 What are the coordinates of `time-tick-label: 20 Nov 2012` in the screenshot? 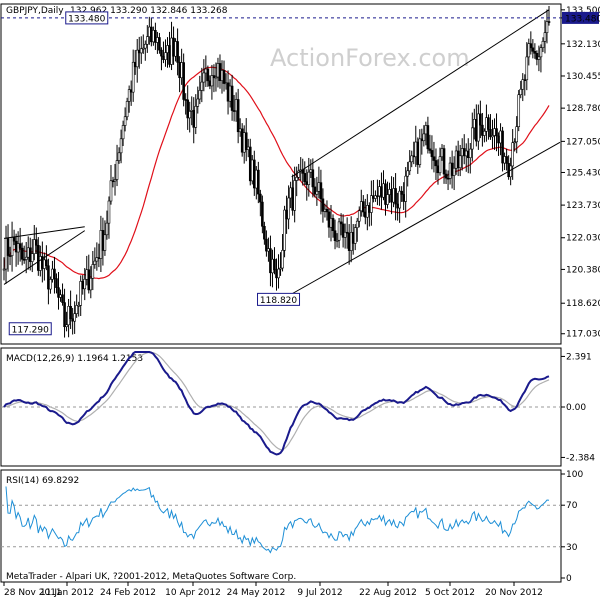 It's located at (514, 593).